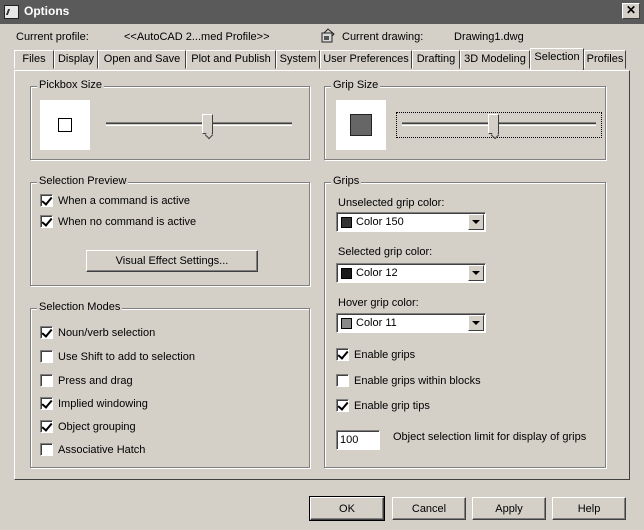 Image resolution: width=644 pixels, height=530 pixels. I want to click on selected-grip-color-value: Color 12, so click(377, 273).